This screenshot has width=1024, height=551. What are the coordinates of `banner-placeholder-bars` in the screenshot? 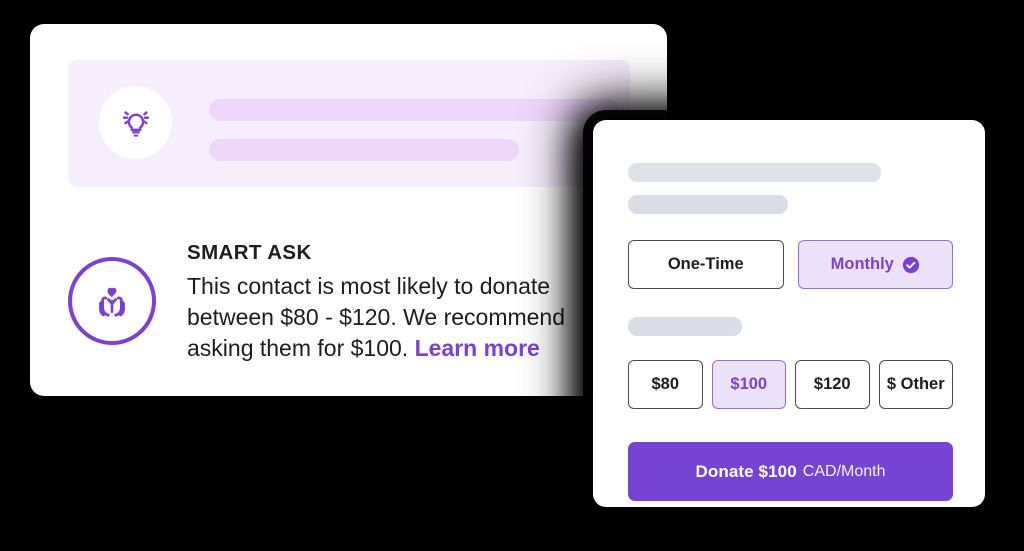 It's located at (414, 130).